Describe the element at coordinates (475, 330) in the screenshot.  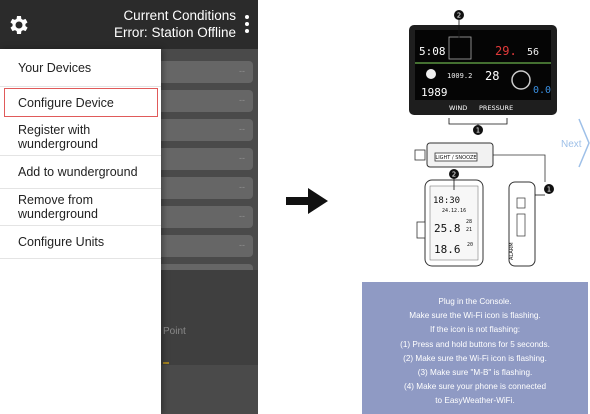
I see `instruction-line: If the icon is not flashing:` at that location.